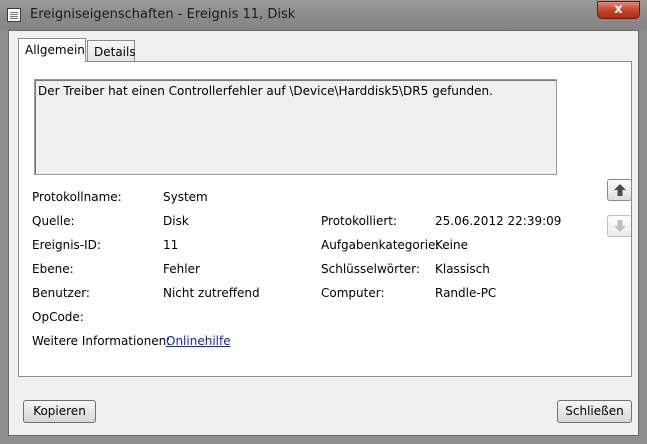  I want to click on onlinehilfe-link: Onlinehilfe, so click(198, 341).